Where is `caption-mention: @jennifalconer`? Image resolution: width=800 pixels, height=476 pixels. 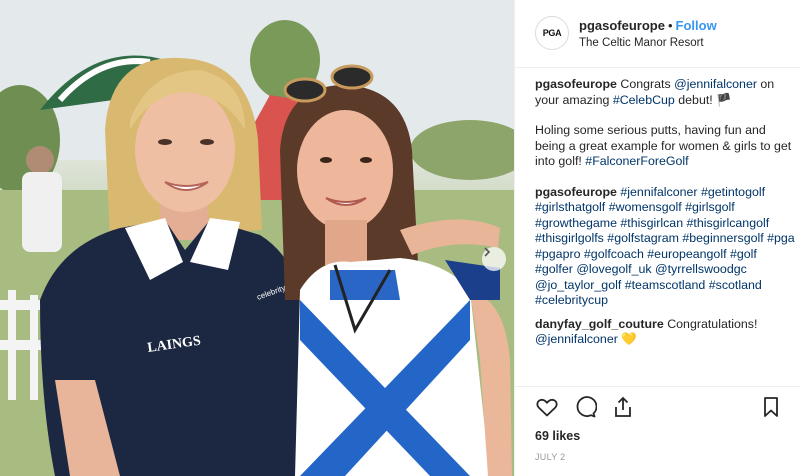 caption-mention: @jennifalconer is located at coordinates (715, 84).